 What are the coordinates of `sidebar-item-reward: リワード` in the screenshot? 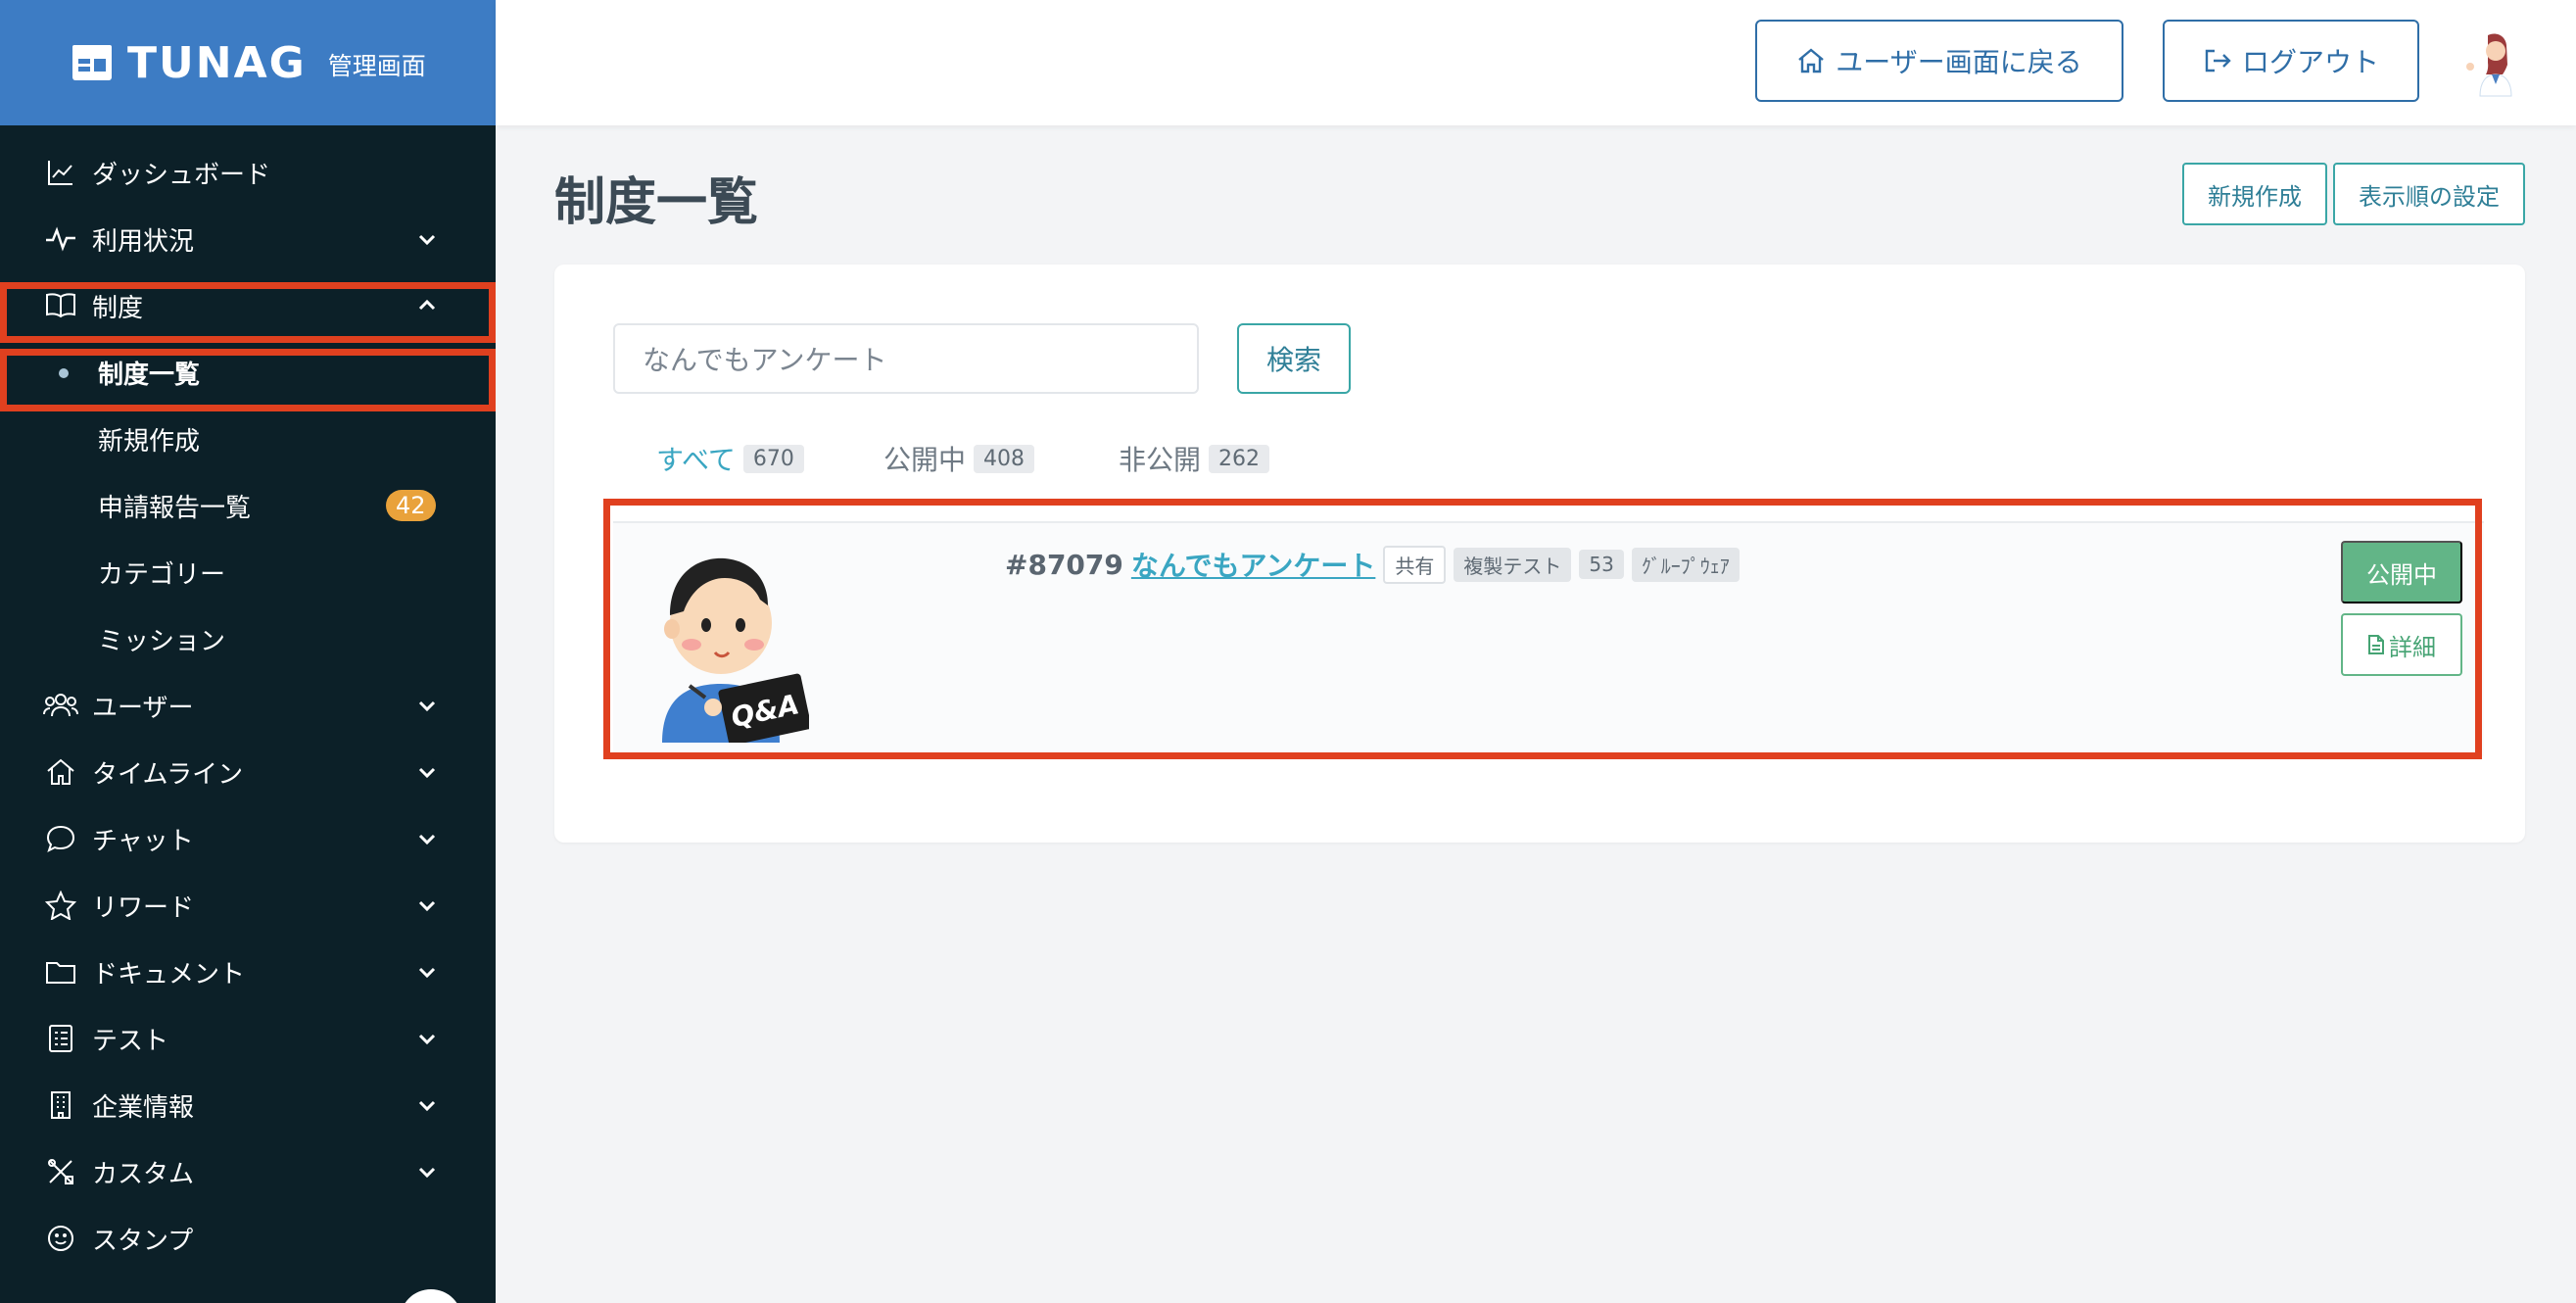 It's located at (248, 905).